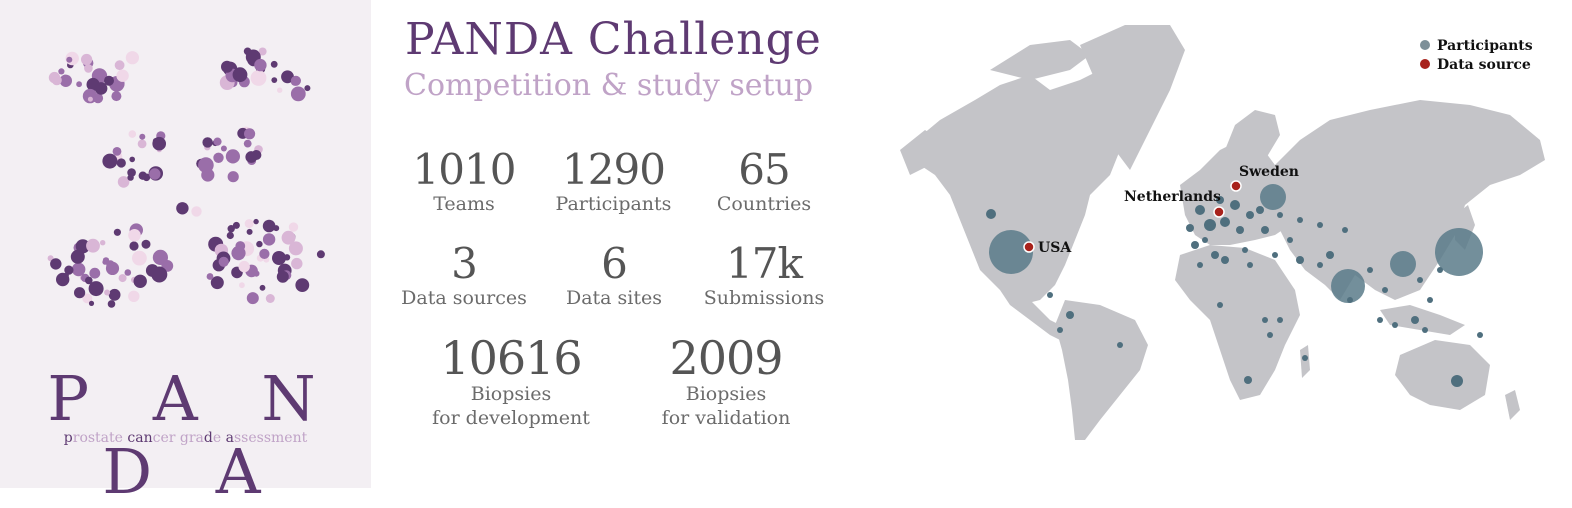 This screenshot has width=1572, height=508. Describe the element at coordinates (726, 418) in the screenshot. I see `stat-label-2: for validation` at that location.